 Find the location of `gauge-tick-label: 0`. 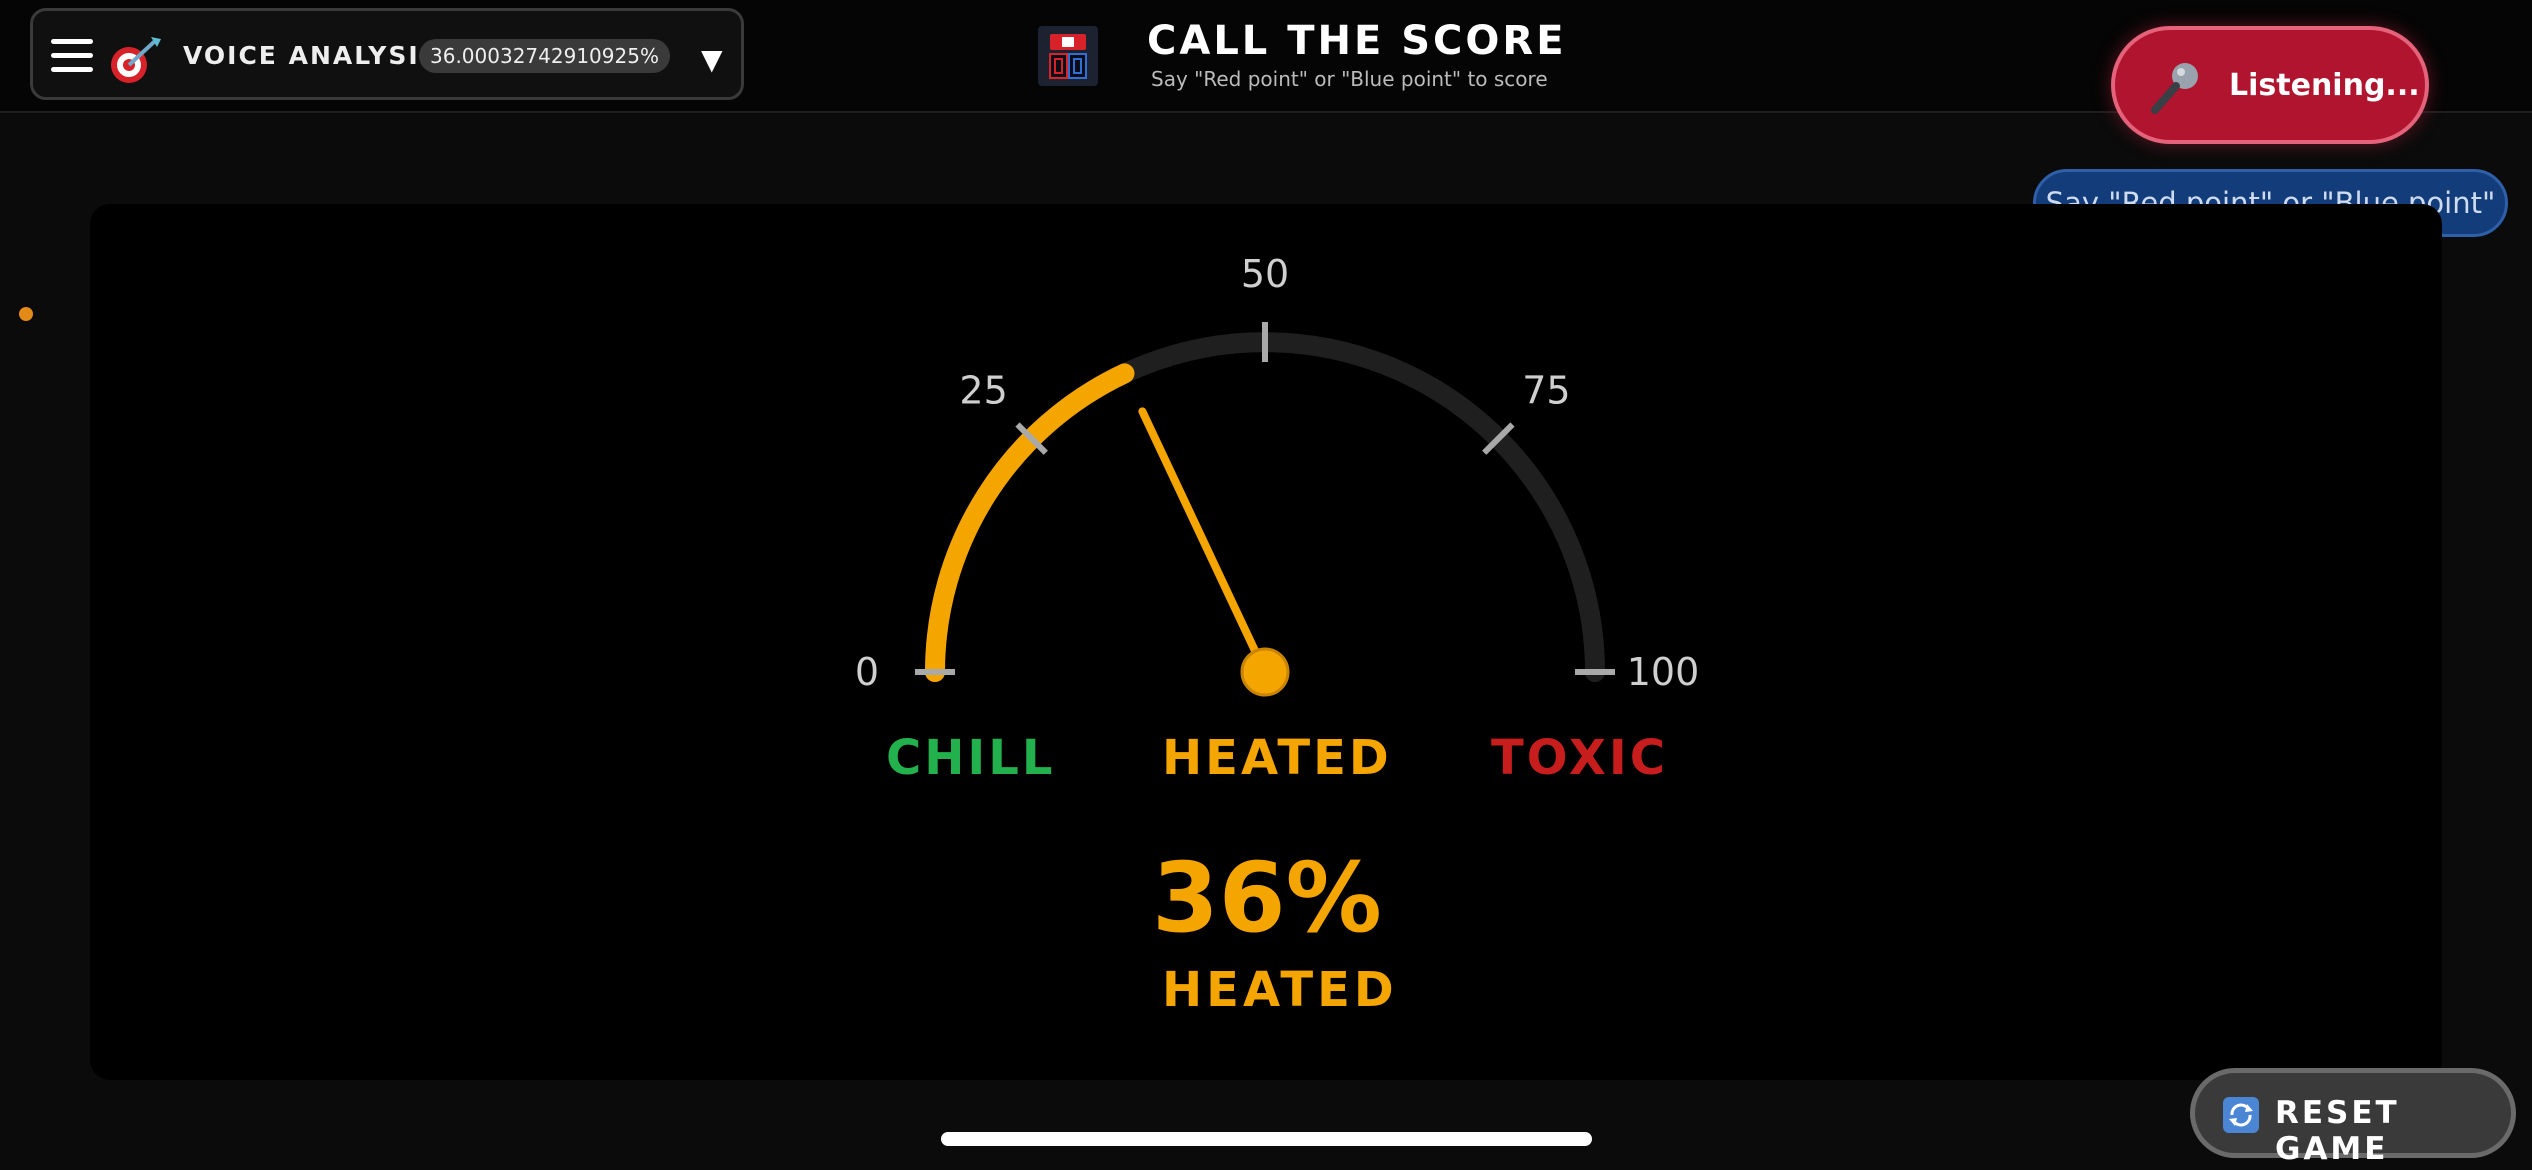

gauge-tick-label: 0 is located at coordinates (867, 672).